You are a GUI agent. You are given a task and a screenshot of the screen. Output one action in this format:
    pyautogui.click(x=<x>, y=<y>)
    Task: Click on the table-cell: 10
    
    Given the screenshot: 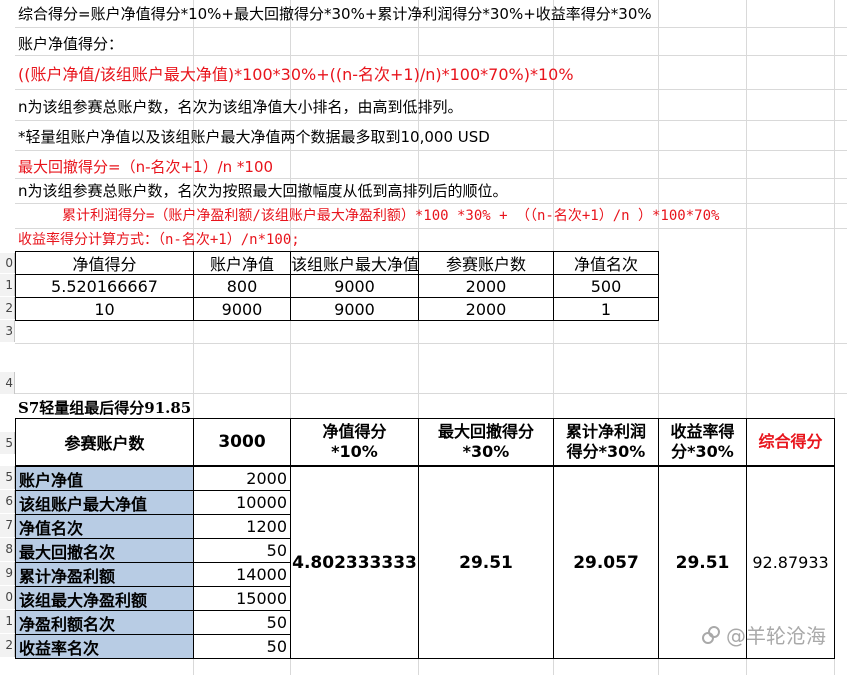 What is the action you would take?
    pyautogui.click(x=104, y=309)
    